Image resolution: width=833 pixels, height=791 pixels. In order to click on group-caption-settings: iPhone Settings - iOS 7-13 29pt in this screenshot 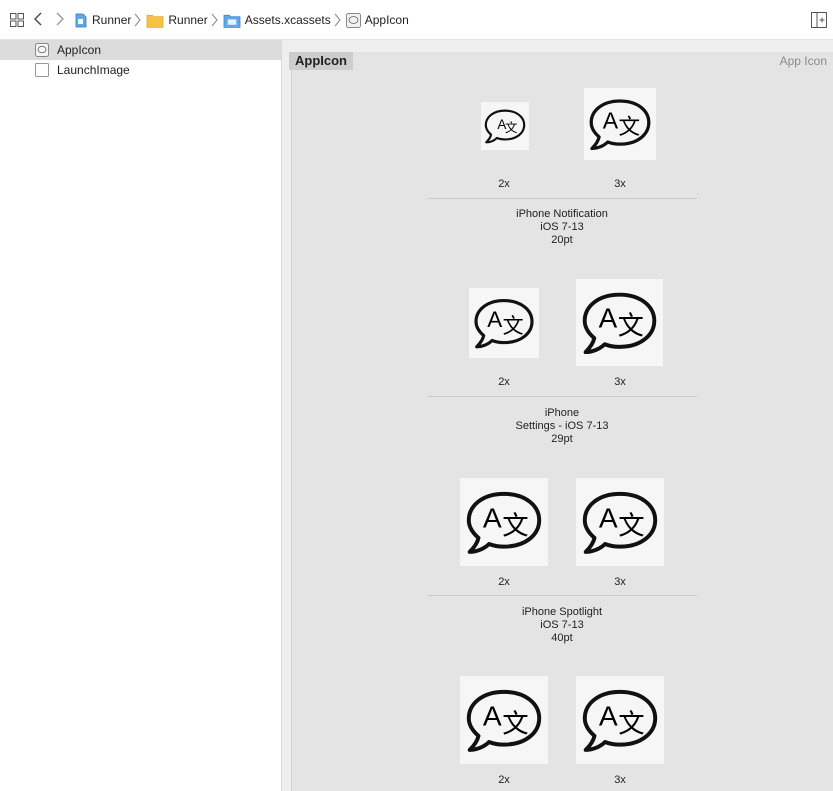, I will do `click(562, 426)`.